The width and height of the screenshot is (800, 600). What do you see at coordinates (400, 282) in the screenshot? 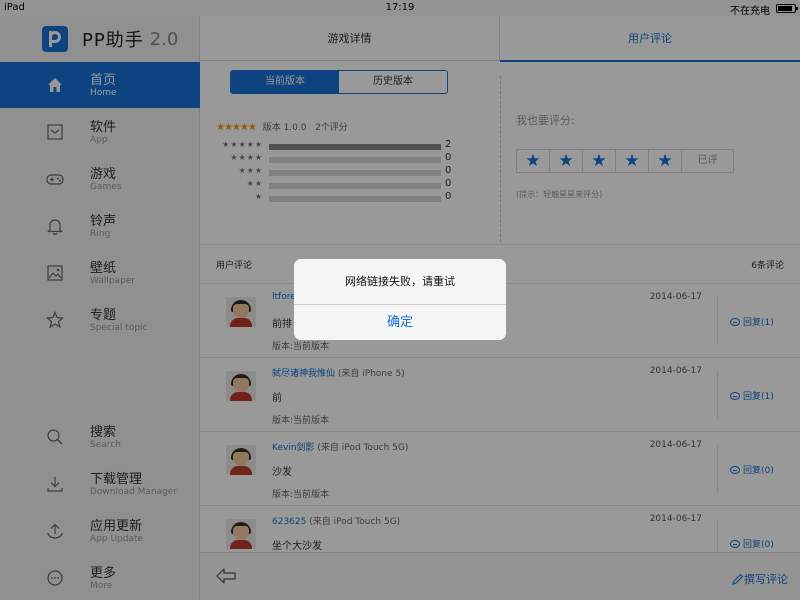
I see `alert-message: 网络链接失败，请重试` at bounding box center [400, 282].